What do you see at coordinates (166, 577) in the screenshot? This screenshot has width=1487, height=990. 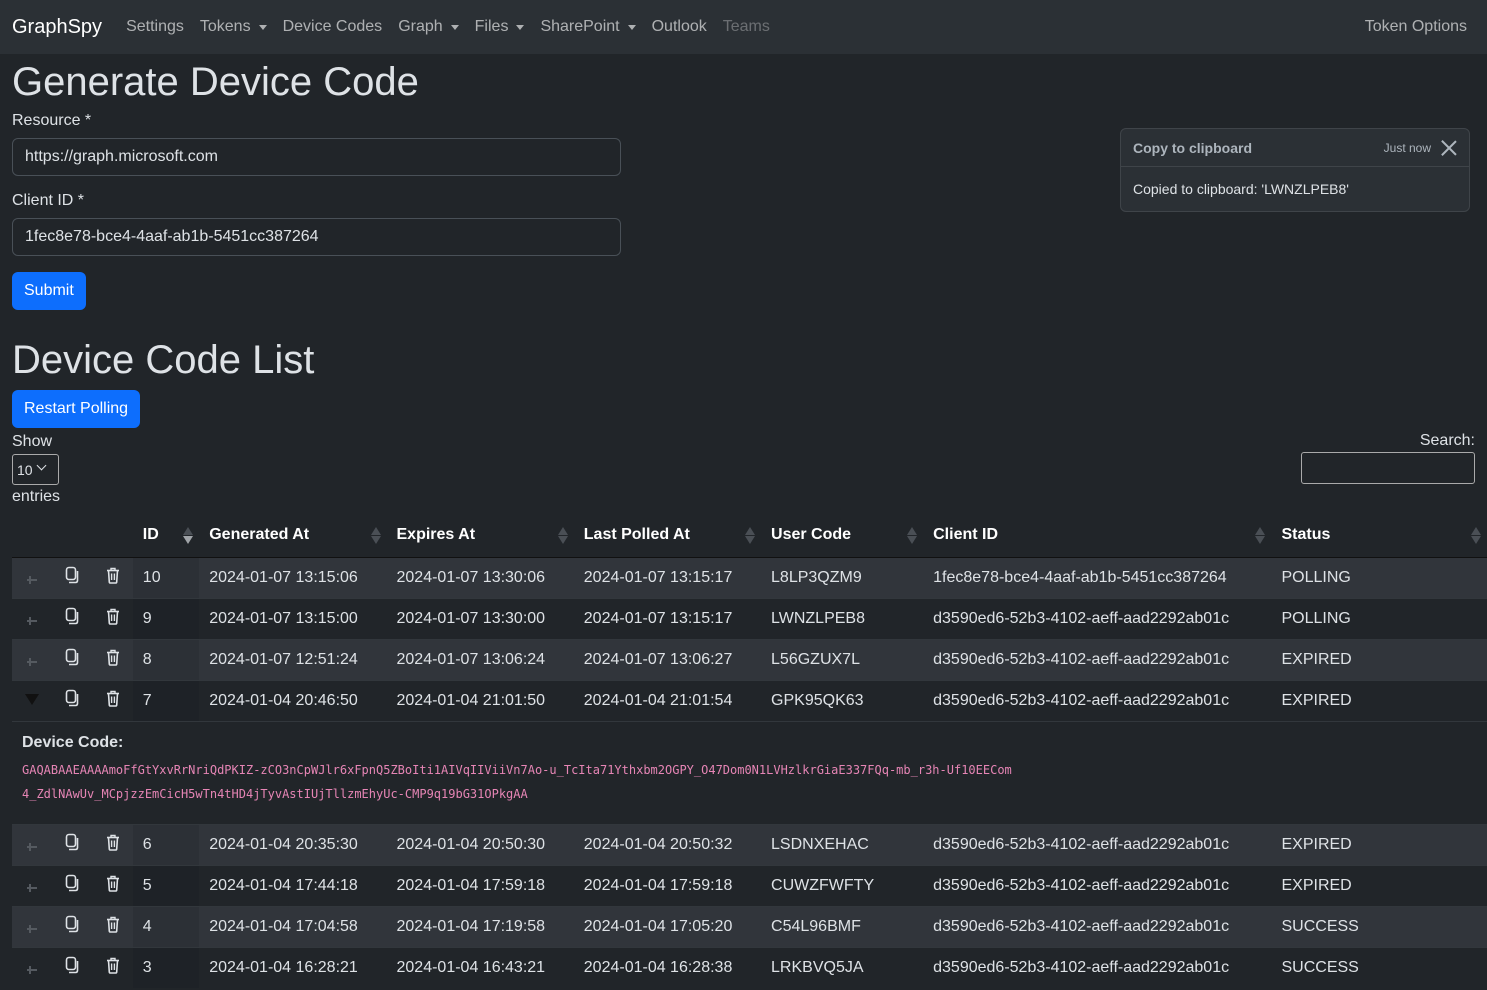 I see `cell-id: 10` at bounding box center [166, 577].